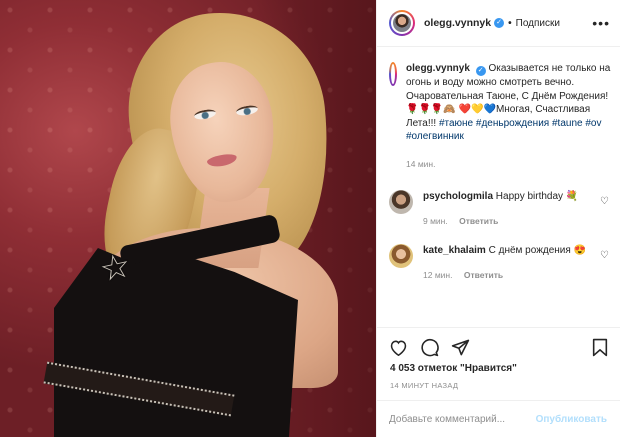 Image resolution: width=620 pixels, height=437 pixels. I want to click on comment-time: 9 мин., so click(435, 220).